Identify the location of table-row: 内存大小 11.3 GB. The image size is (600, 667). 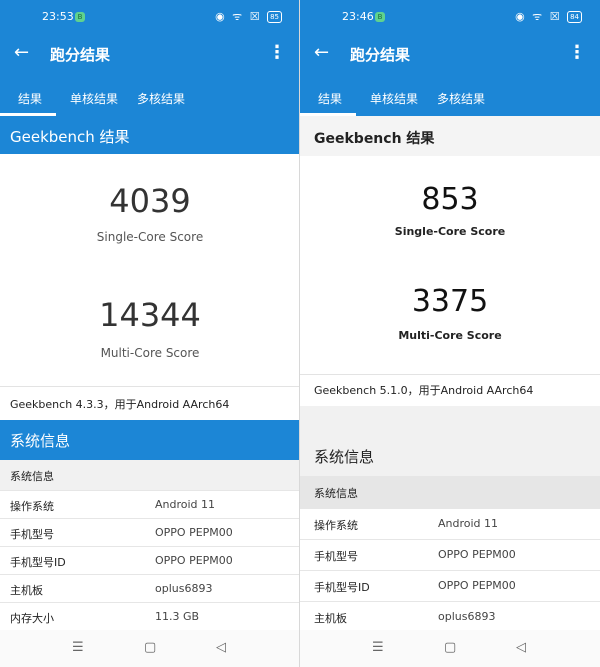
(150, 616).